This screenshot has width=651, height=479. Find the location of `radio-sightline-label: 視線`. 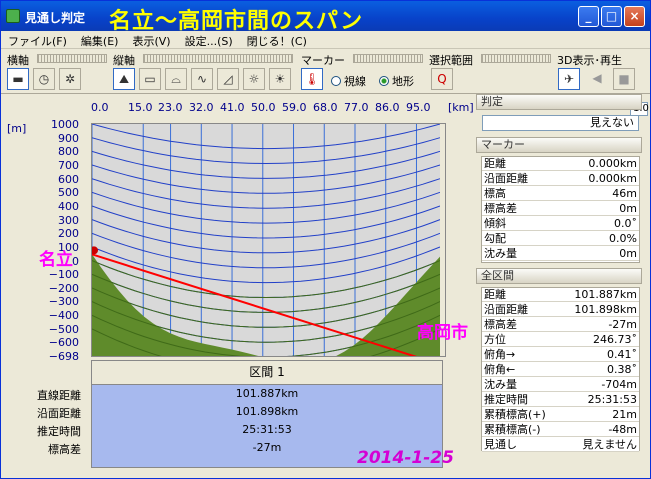

radio-sightline-label: 視線 is located at coordinates (355, 81).